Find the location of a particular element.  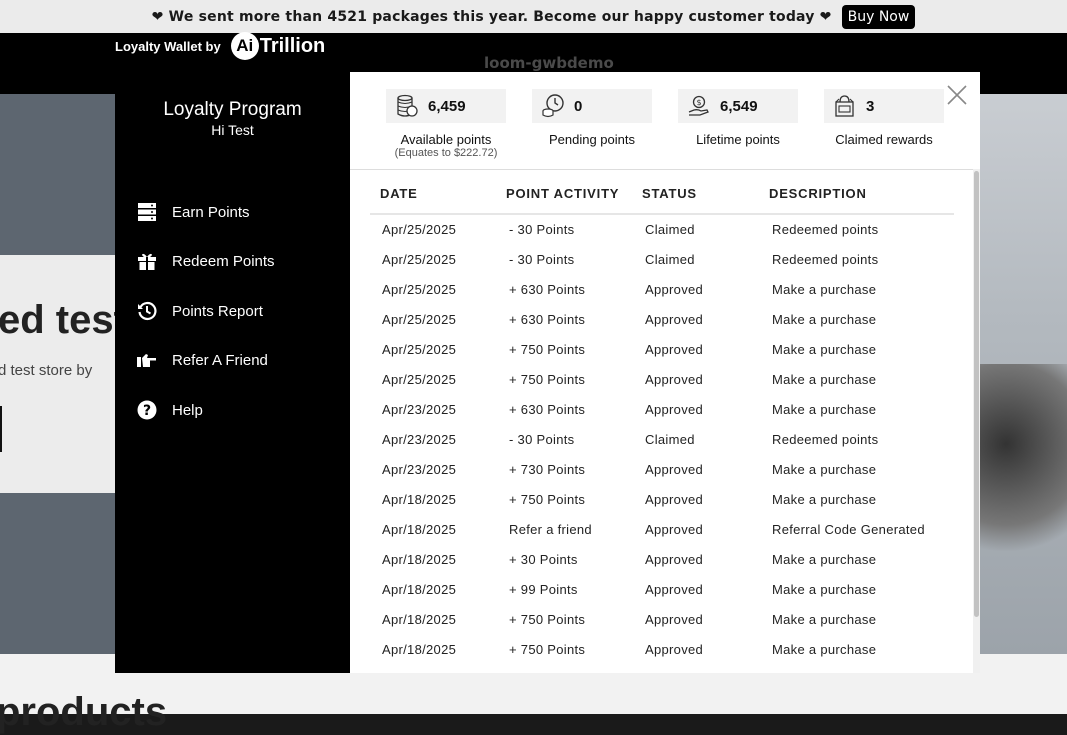

sidebar-item-help: ? Help is located at coordinates (170, 410).